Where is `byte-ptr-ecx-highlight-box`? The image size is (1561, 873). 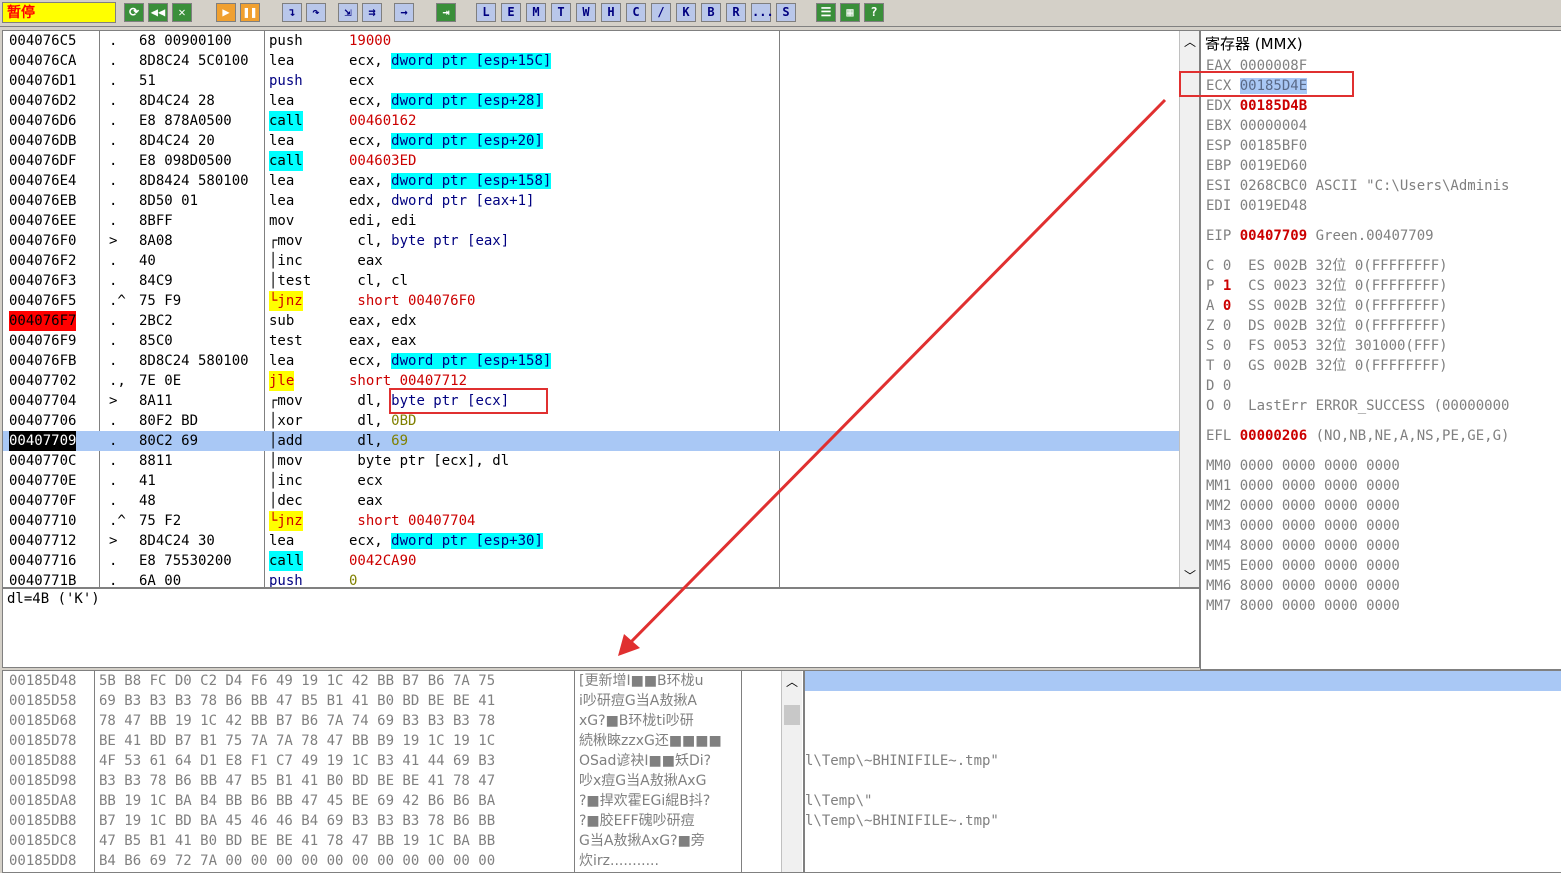
byte-ptr-ecx-highlight-box is located at coordinates (468, 401).